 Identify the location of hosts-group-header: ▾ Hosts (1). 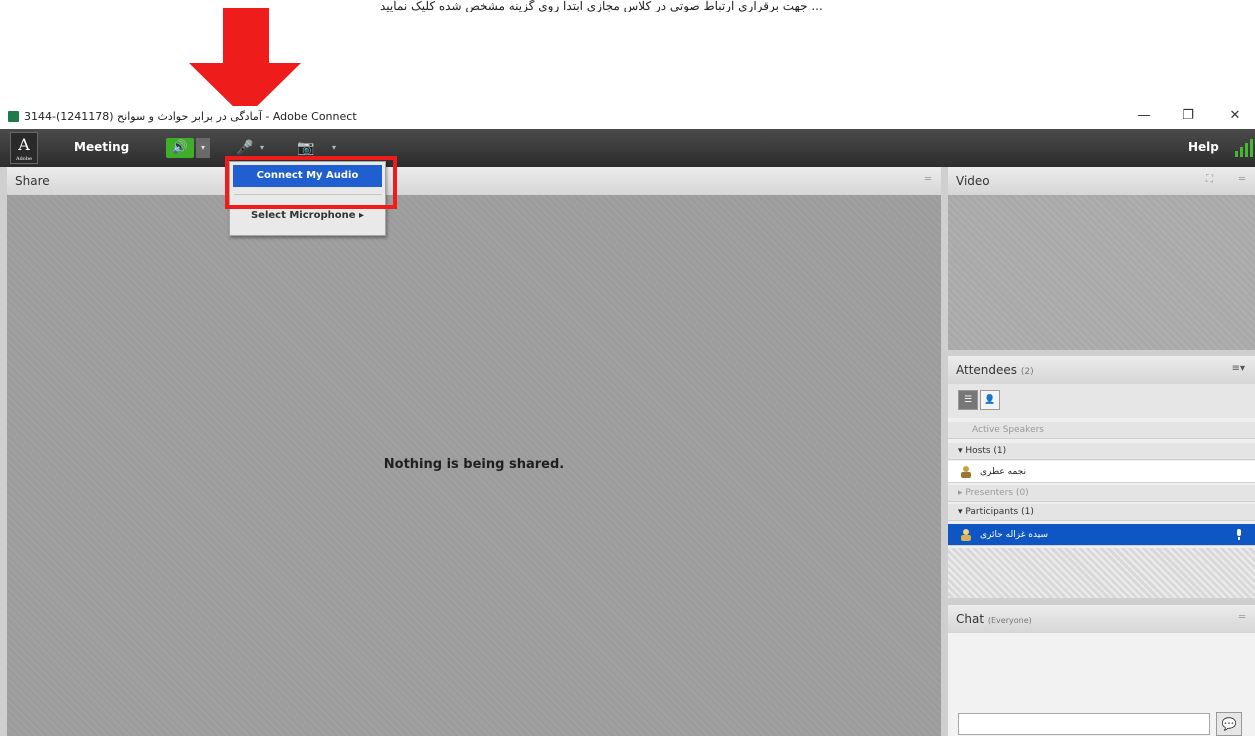
(1101, 451).